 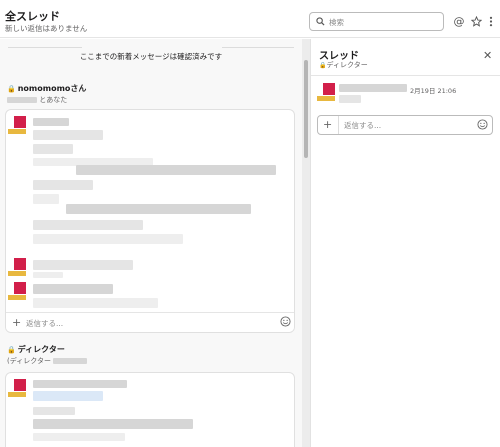 I want to click on close-icon: ✕, so click(x=487, y=55).